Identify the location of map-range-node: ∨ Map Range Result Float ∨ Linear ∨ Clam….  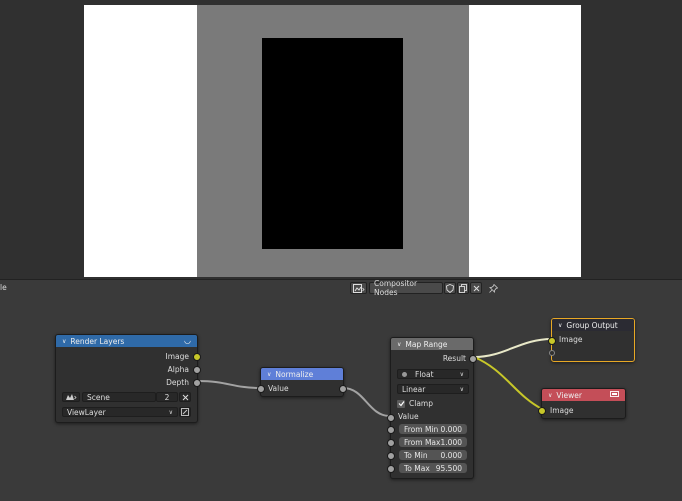
(432, 408).